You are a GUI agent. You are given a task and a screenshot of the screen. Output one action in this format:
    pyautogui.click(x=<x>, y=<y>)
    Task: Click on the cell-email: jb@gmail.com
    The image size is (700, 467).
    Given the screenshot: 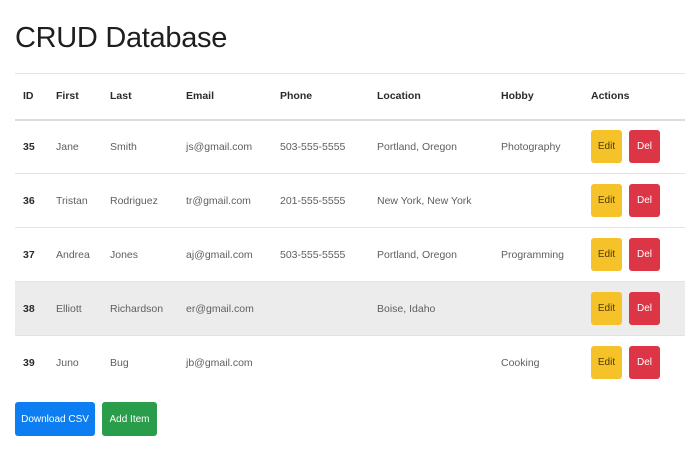 What is the action you would take?
    pyautogui.click(x=225, y=362)
    